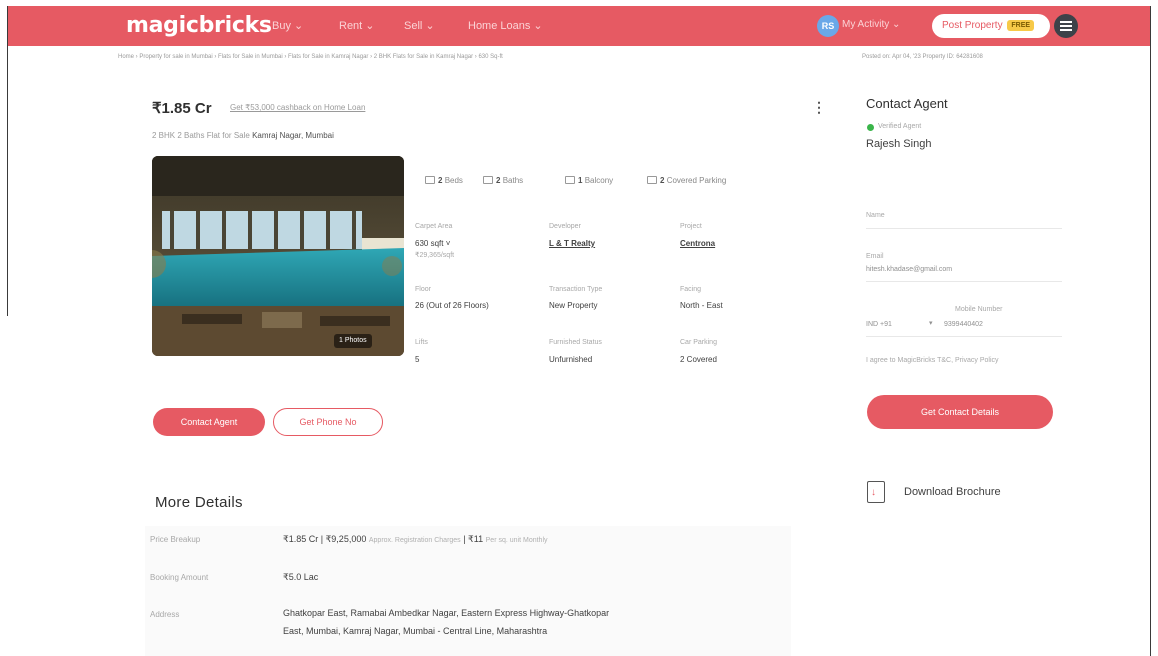  What do you see at coordinates (179, 577) in the screenshot?
I see `booking-amount-label: Booking Amount` at bounding box center [179, 577].